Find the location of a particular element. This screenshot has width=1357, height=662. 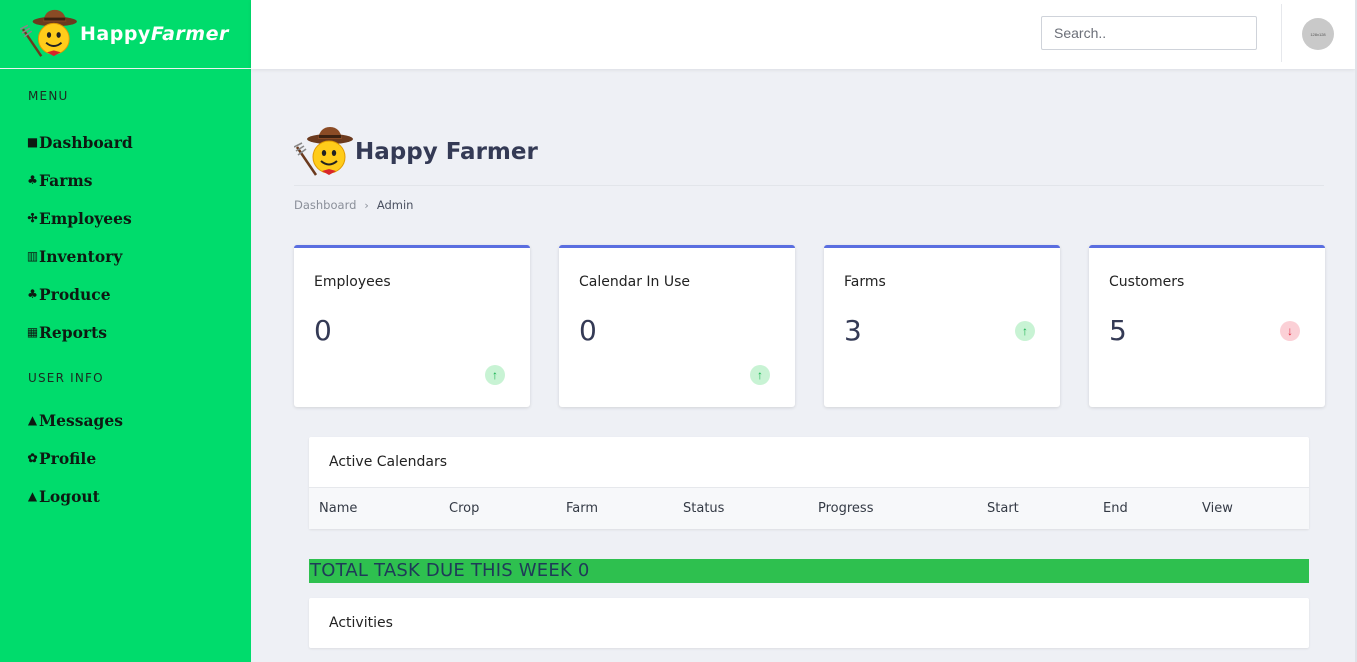

sidebar-item-farms: ♣ Farms is located at coordinates (125, 180).